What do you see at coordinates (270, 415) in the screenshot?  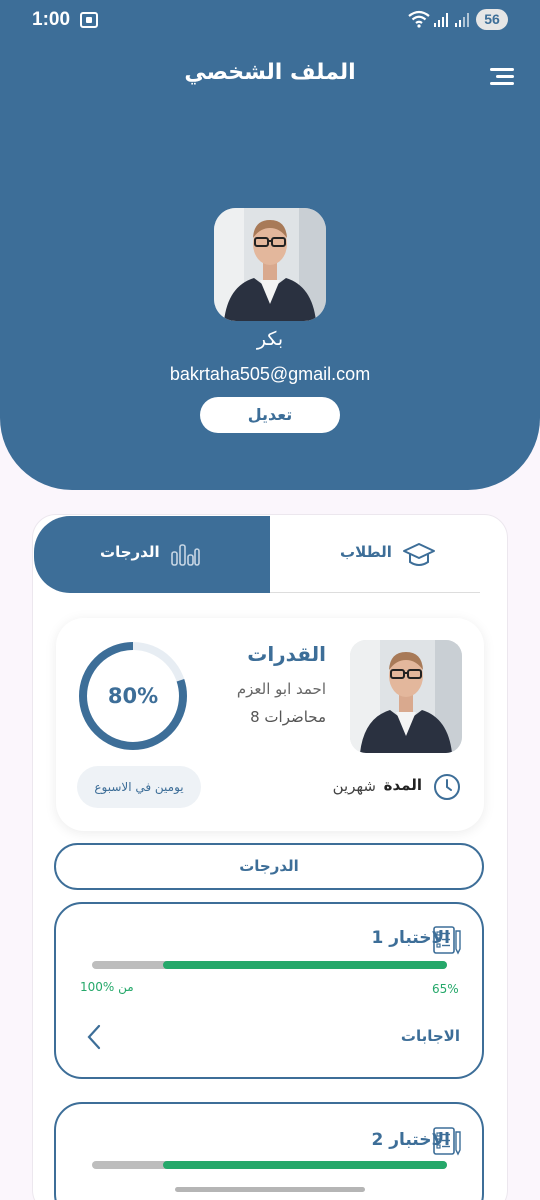 I see `edit-profile-button: تعديل` at bounding box center [270, 415].